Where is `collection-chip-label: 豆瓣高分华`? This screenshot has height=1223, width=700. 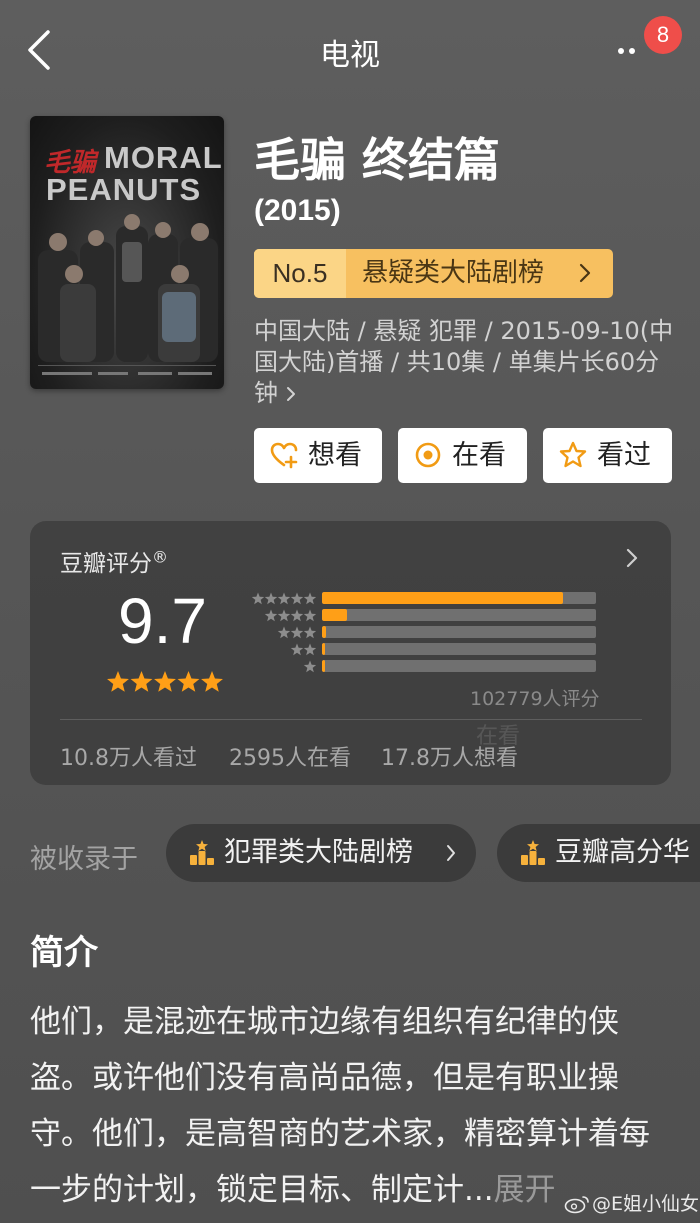 collection-chip-label: 豆瓣高分华 is located at coordinates (622, 852).